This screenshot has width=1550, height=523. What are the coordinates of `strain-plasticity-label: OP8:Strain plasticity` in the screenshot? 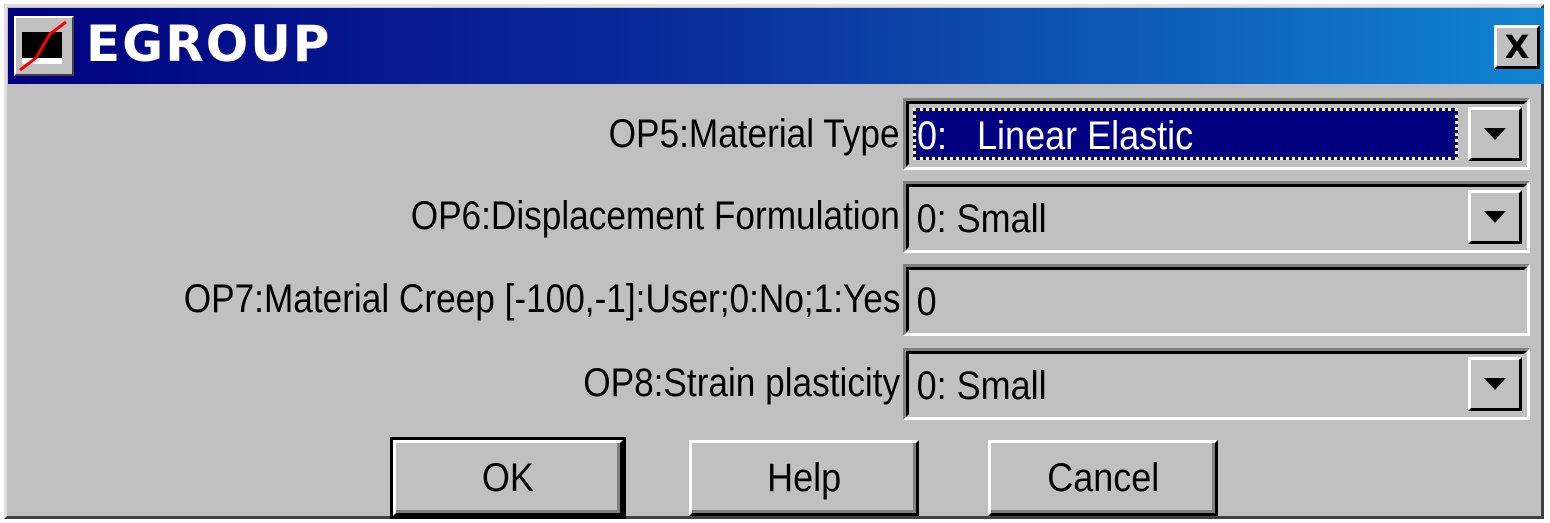 It's located at (741, 383).